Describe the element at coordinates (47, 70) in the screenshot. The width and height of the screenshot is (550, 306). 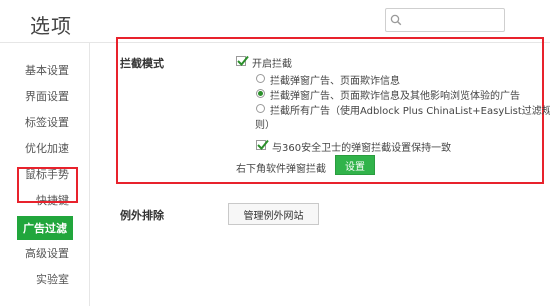
I see `sidebar-item-basic: 基本设置` at that location.